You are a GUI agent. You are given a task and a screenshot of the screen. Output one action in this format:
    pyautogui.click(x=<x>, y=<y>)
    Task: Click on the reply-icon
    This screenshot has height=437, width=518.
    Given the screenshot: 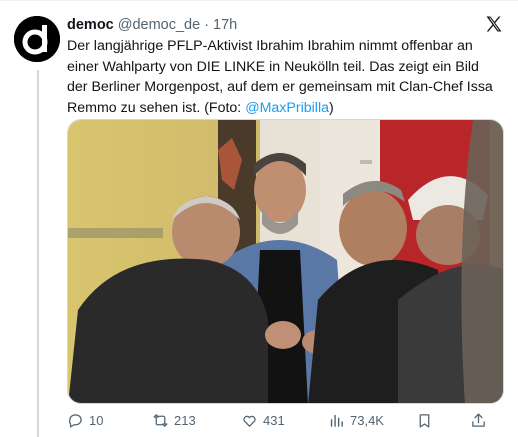 What is the action you would take?
    pyautogui.click(x=75, y=420)
    